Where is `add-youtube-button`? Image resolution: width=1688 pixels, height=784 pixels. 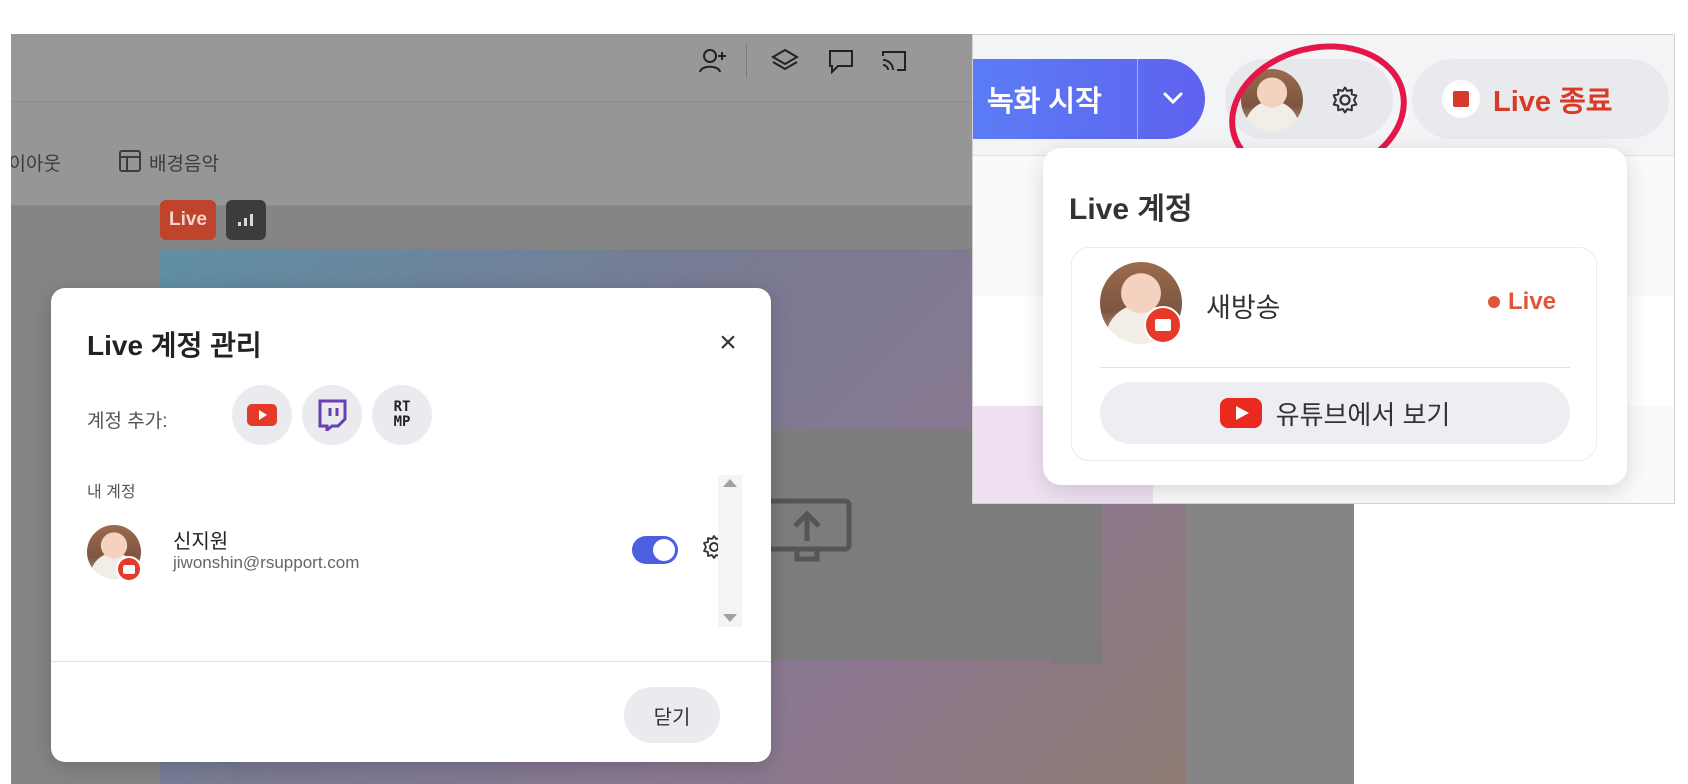
add-youtube-button is located at coordinates (262, 415).